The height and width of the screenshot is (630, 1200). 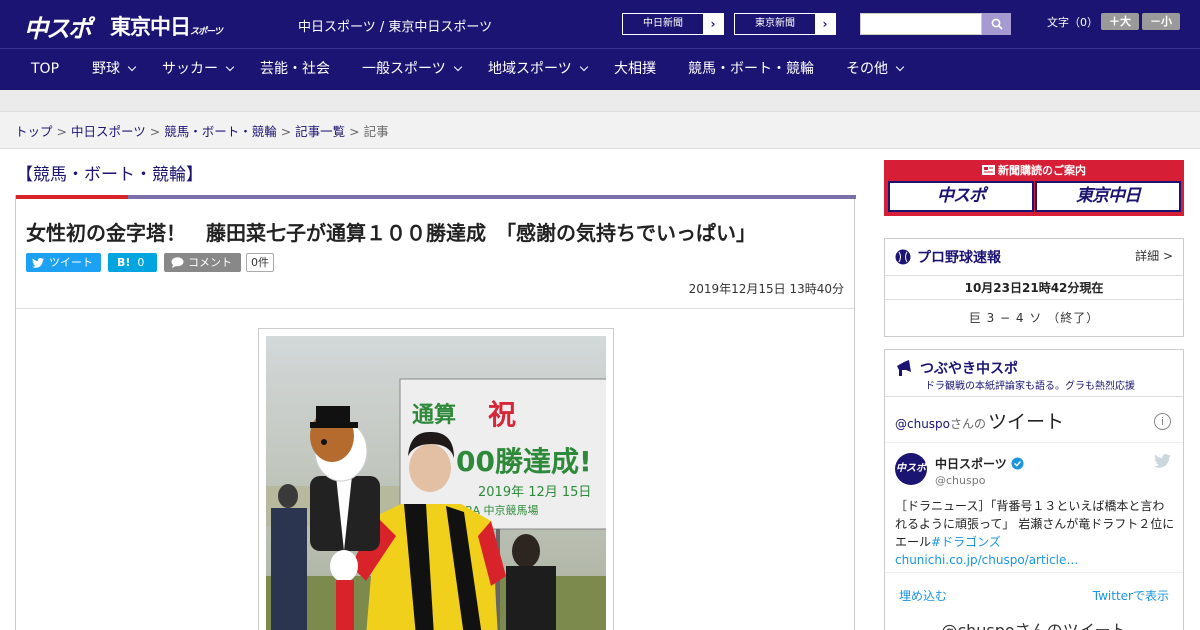 I want to click on tweet-account-handle: @chuspo, so click(x=960, y=480).